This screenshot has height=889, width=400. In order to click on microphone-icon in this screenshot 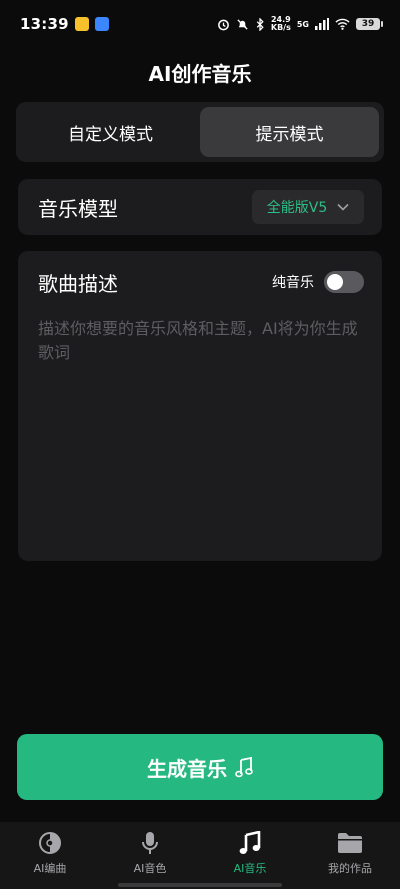, I will do `click(150, 843)`.